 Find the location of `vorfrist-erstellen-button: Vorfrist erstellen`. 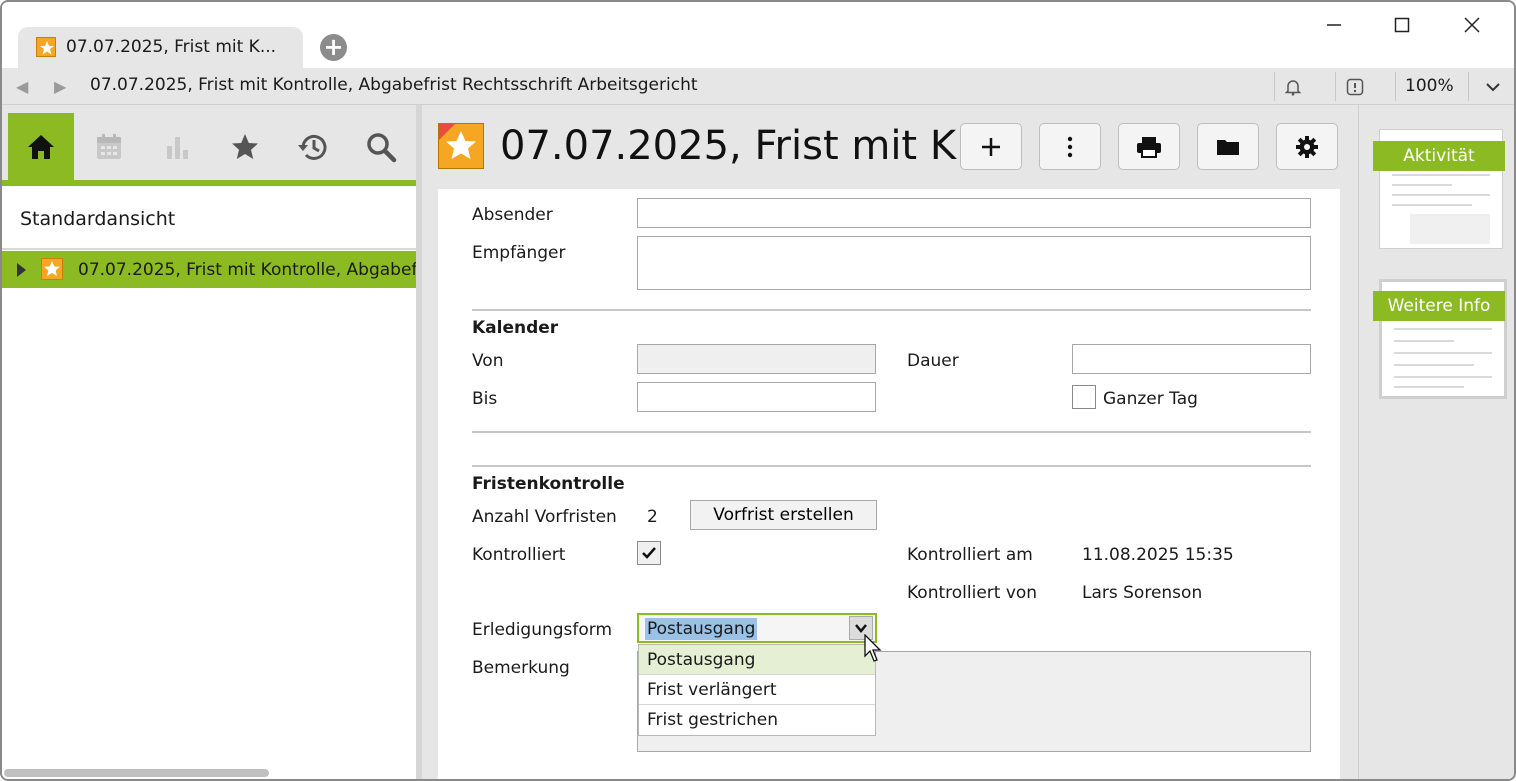

vorfrist-erstellen-button: Vorfrist erstellen is located at coordinates (783, 515).